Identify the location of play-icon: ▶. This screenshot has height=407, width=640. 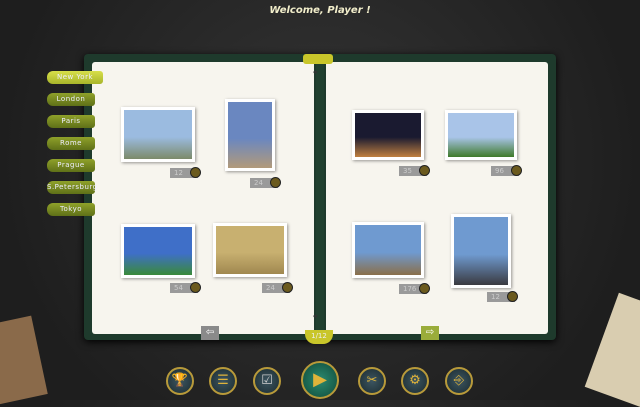
(320, 379).